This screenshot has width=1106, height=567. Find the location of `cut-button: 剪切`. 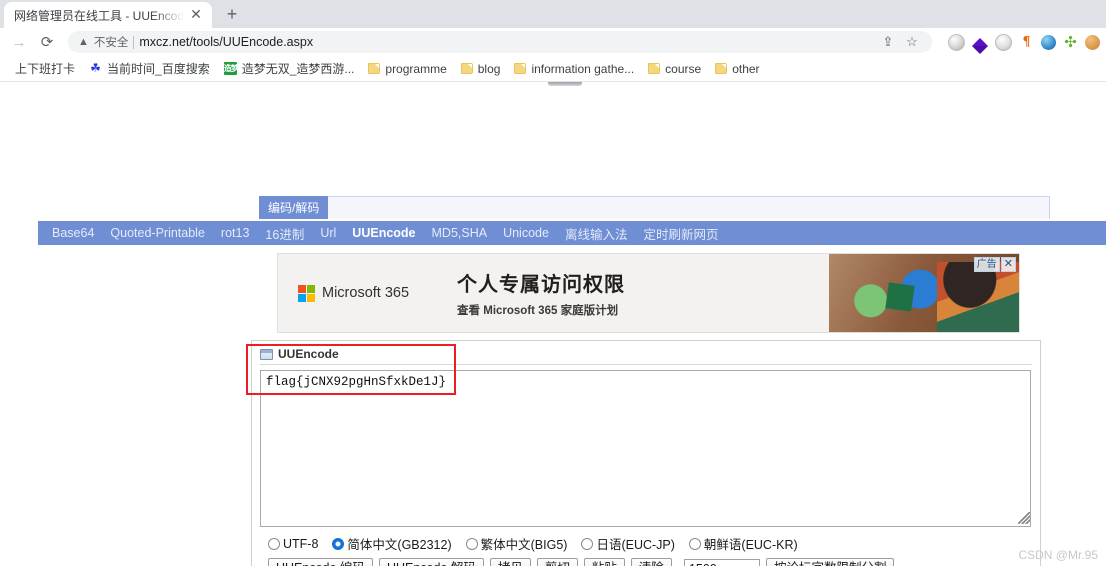

cut-button: 剪切 is located at coordinates (557, 562).